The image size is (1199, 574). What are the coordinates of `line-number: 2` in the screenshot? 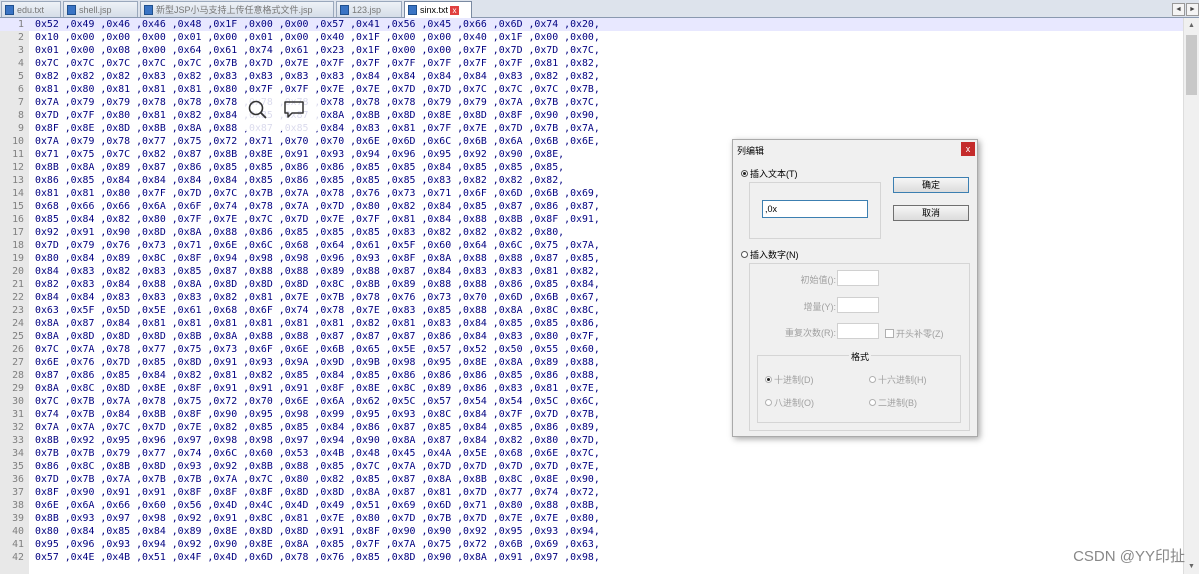 It's located at (21, 37).